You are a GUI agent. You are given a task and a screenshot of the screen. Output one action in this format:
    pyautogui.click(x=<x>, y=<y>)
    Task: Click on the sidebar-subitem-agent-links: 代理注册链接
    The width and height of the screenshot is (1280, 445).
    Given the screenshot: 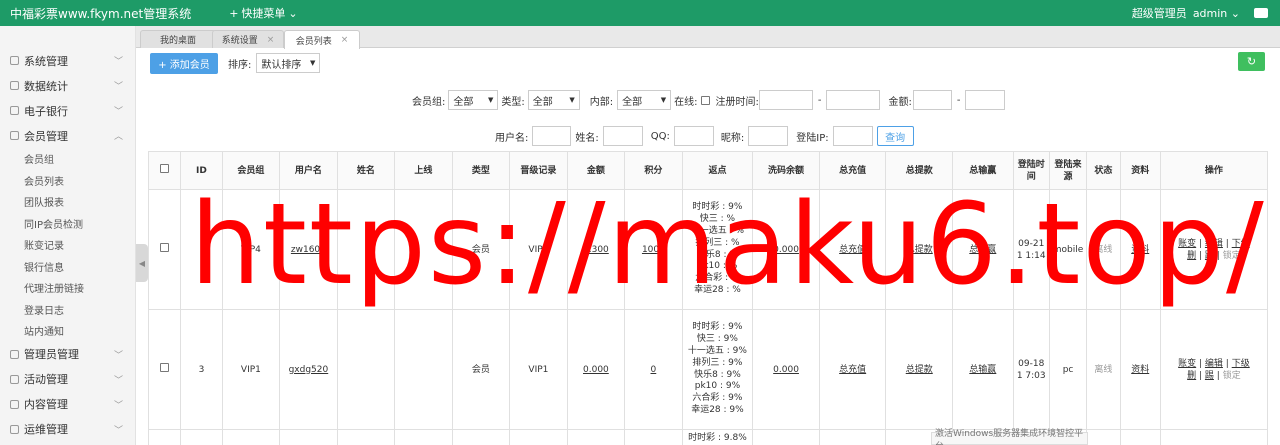 What is the action you would take?
    pyautogui.click(x=67, y=288)
    